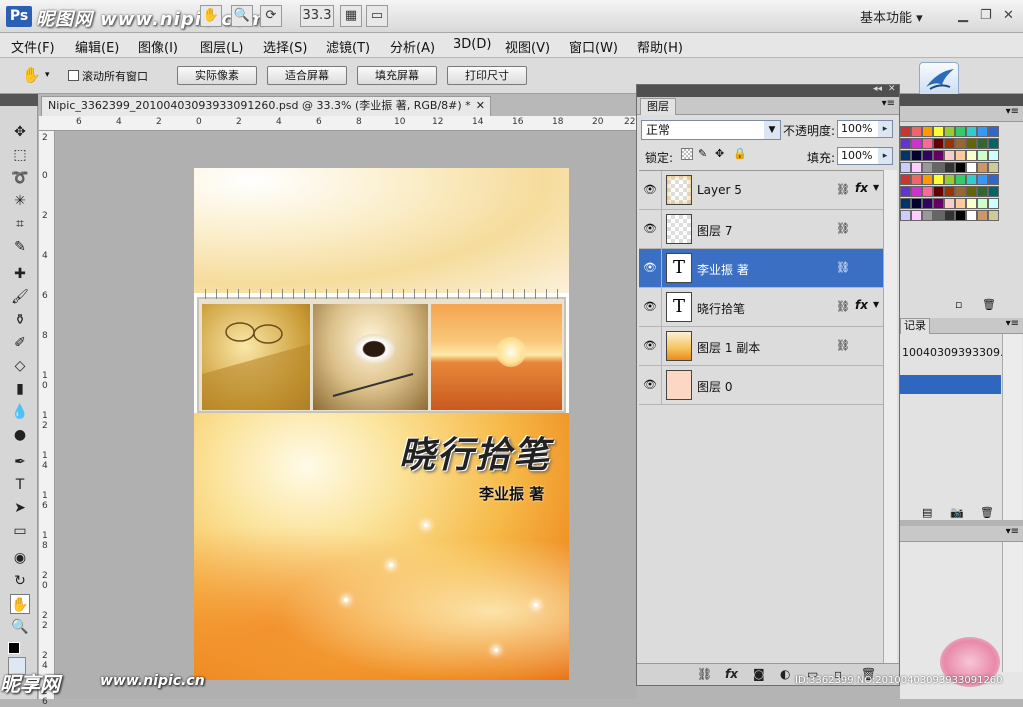 The image size is (1023, 707). What do you see at coordinates (761, 268) in the screenshot?
I see `layer-row: 👁 T 李业振 著 ⛓` at bounding box center [761, 268].